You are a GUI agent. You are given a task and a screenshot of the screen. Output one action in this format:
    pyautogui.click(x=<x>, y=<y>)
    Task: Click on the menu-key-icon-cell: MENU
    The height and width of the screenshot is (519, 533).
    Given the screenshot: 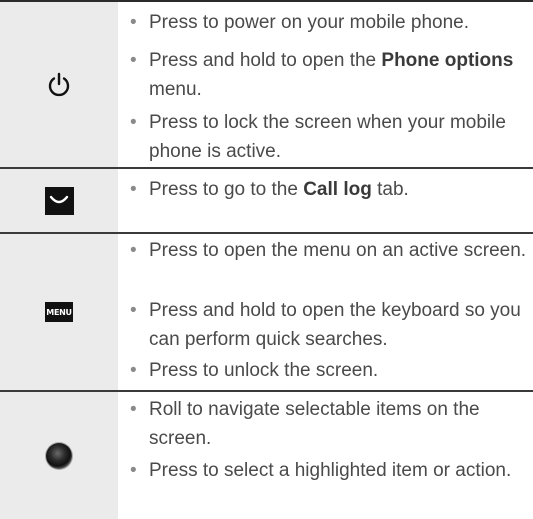 What is the action you would take?
    pyautogui.click(x=59, y=312)
    